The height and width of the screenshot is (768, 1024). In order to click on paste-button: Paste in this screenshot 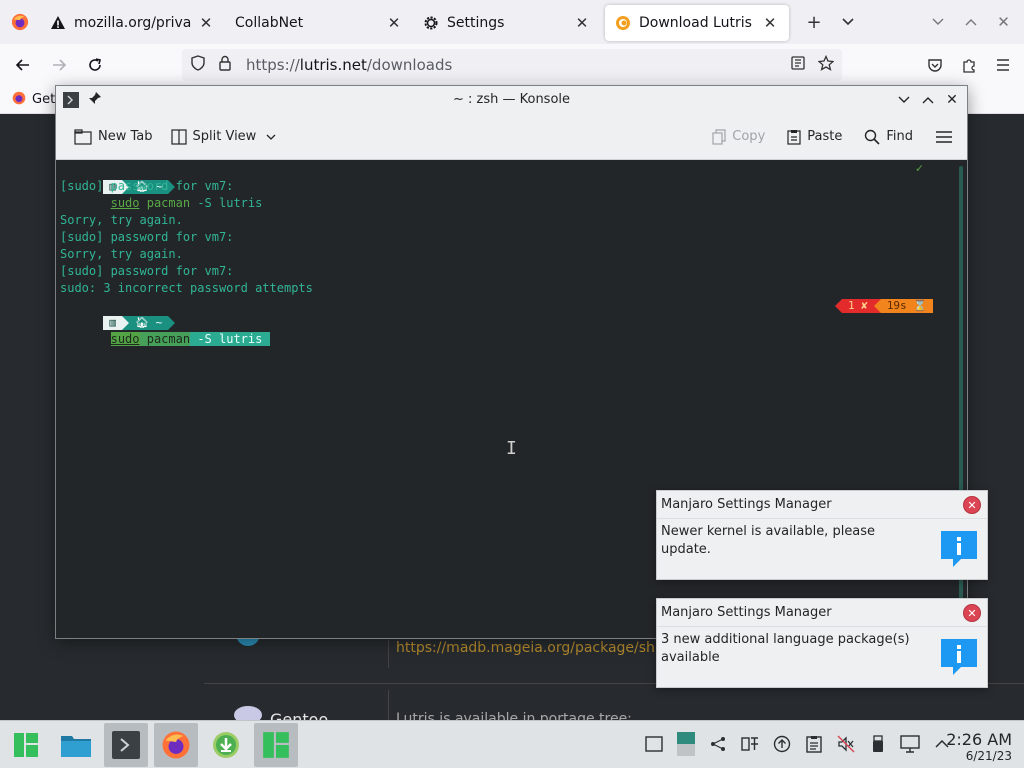, I will do `click(814, 137)`.